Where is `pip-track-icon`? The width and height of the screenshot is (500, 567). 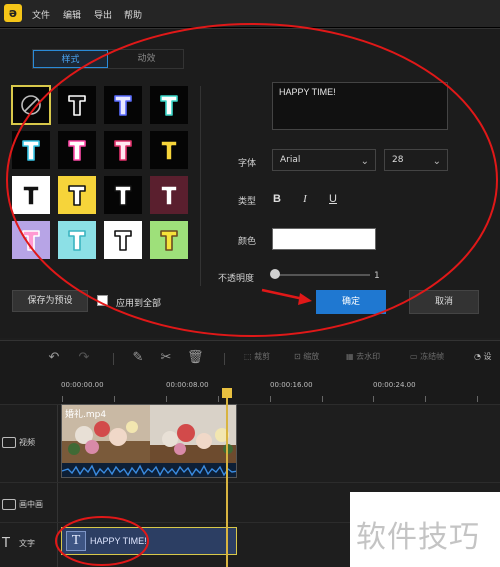
pip-track-icon is located at coordinates (9, 504).